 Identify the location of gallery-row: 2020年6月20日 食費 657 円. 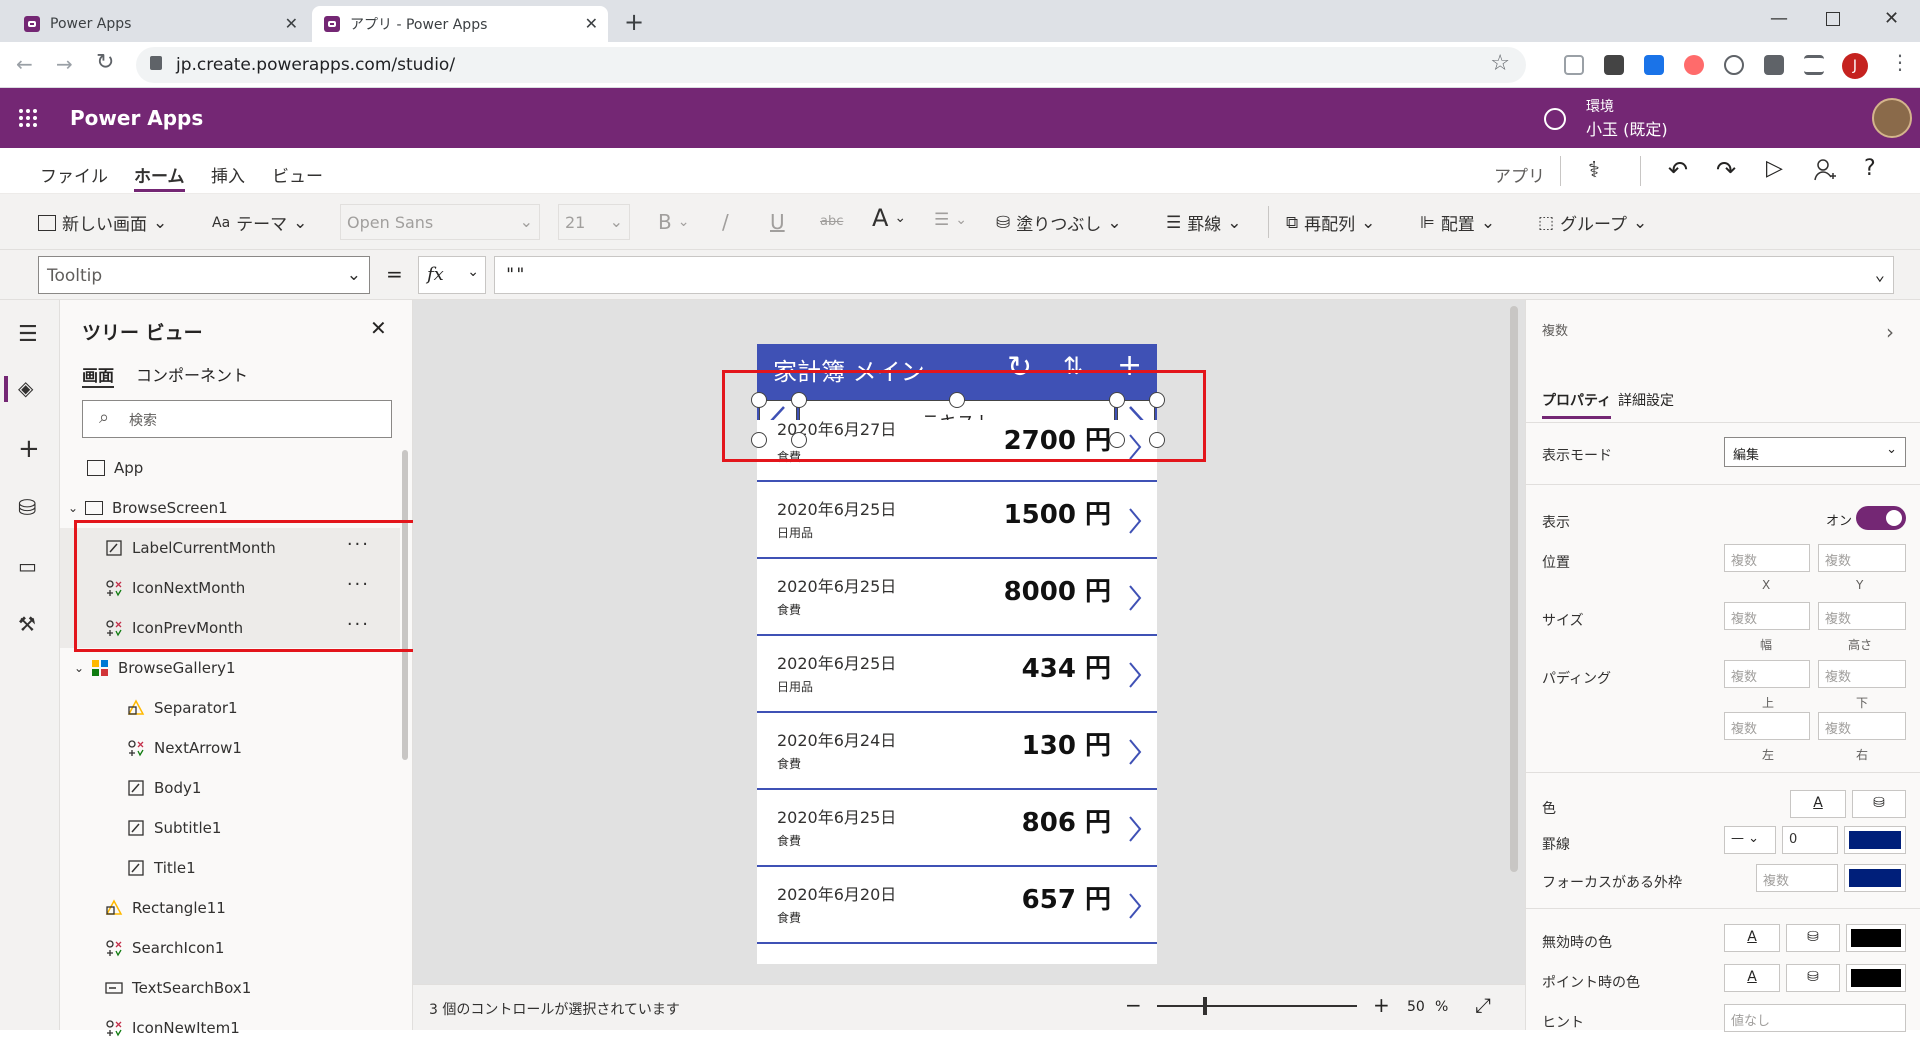
(957, 905).